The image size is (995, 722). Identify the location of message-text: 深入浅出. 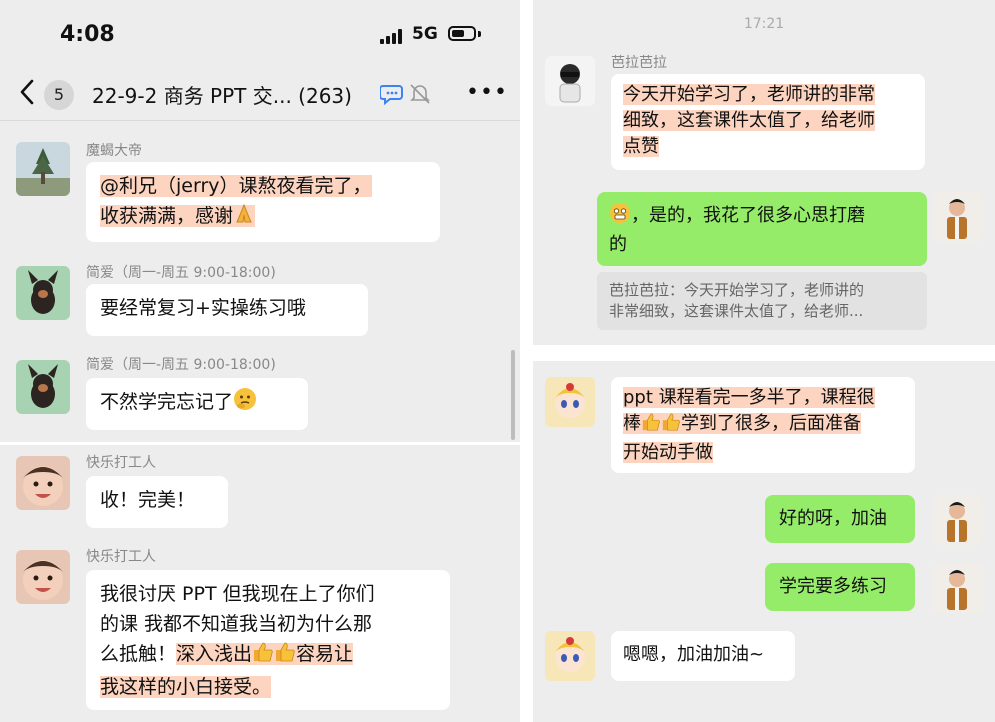
(214, 654).